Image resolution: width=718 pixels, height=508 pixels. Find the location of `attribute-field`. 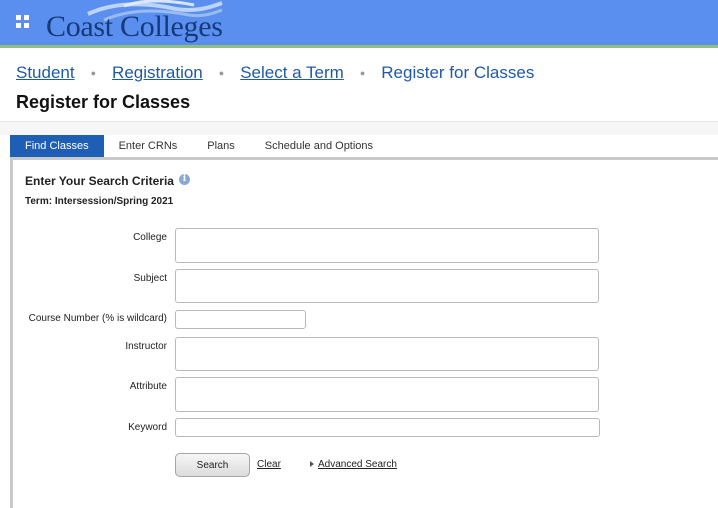

attribute-field is located at coordinates (387, 394).